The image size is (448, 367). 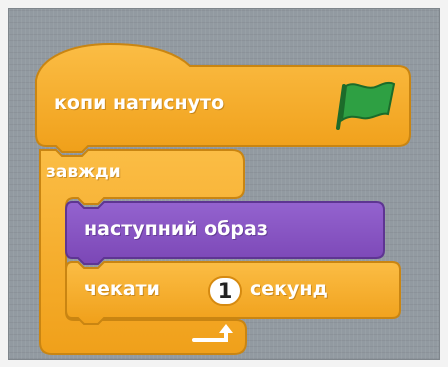 I want to click on wait-seconds-input: 1, so click(x=225, y=291).